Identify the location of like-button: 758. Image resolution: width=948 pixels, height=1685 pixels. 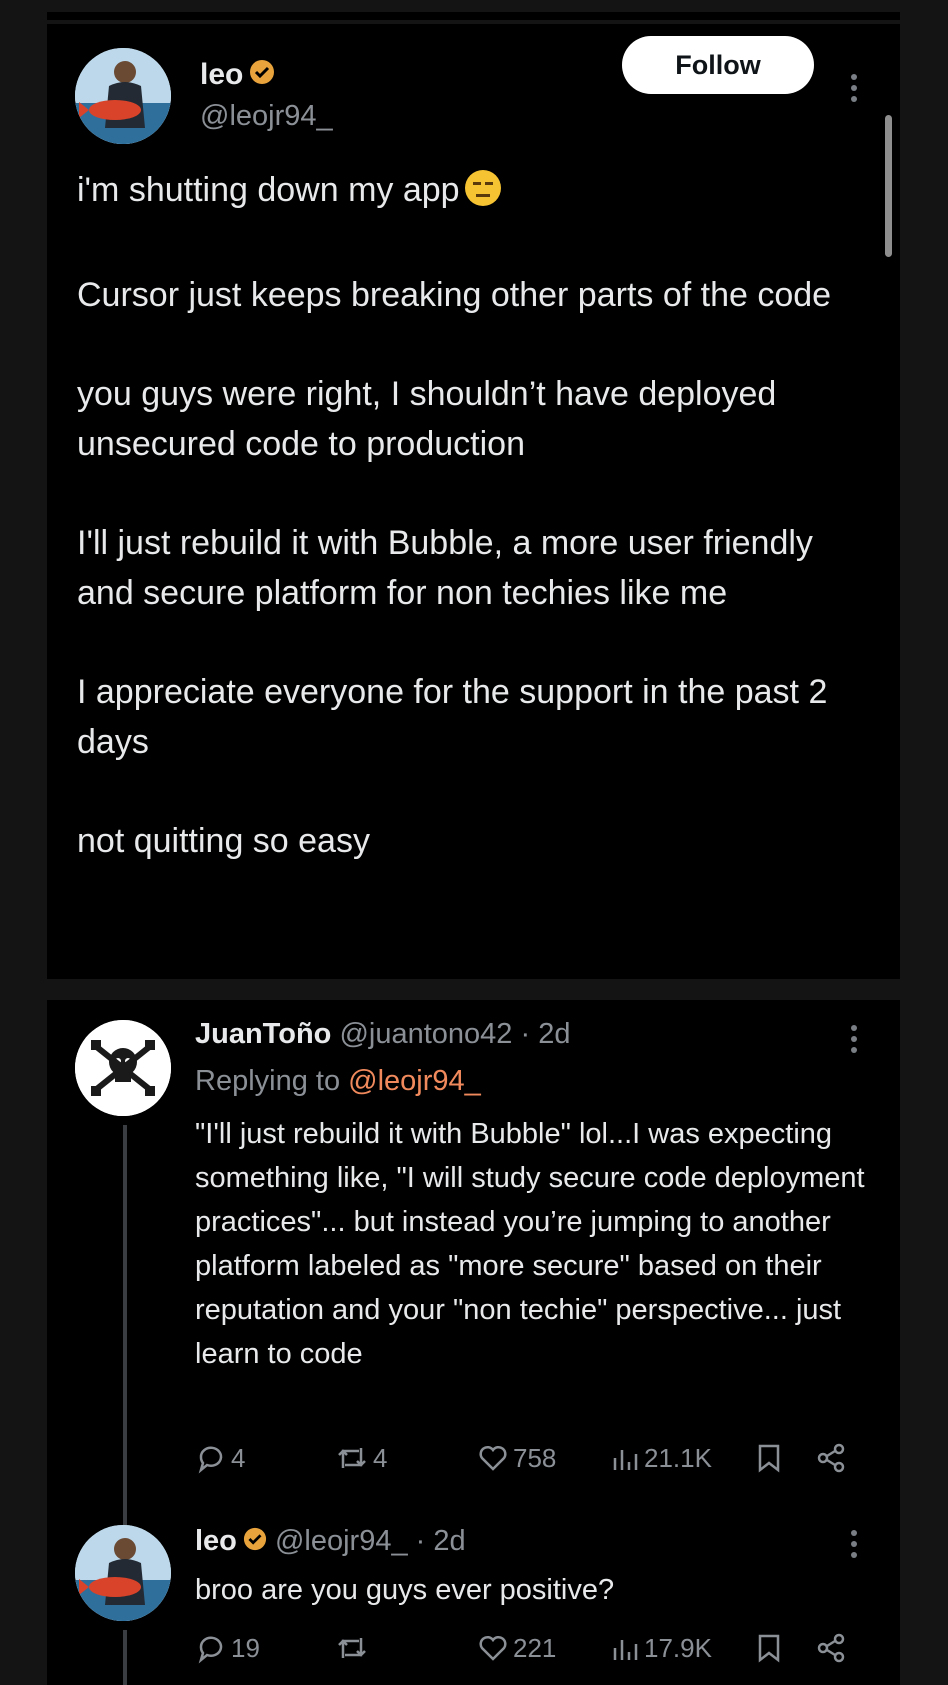
(516, 1458).